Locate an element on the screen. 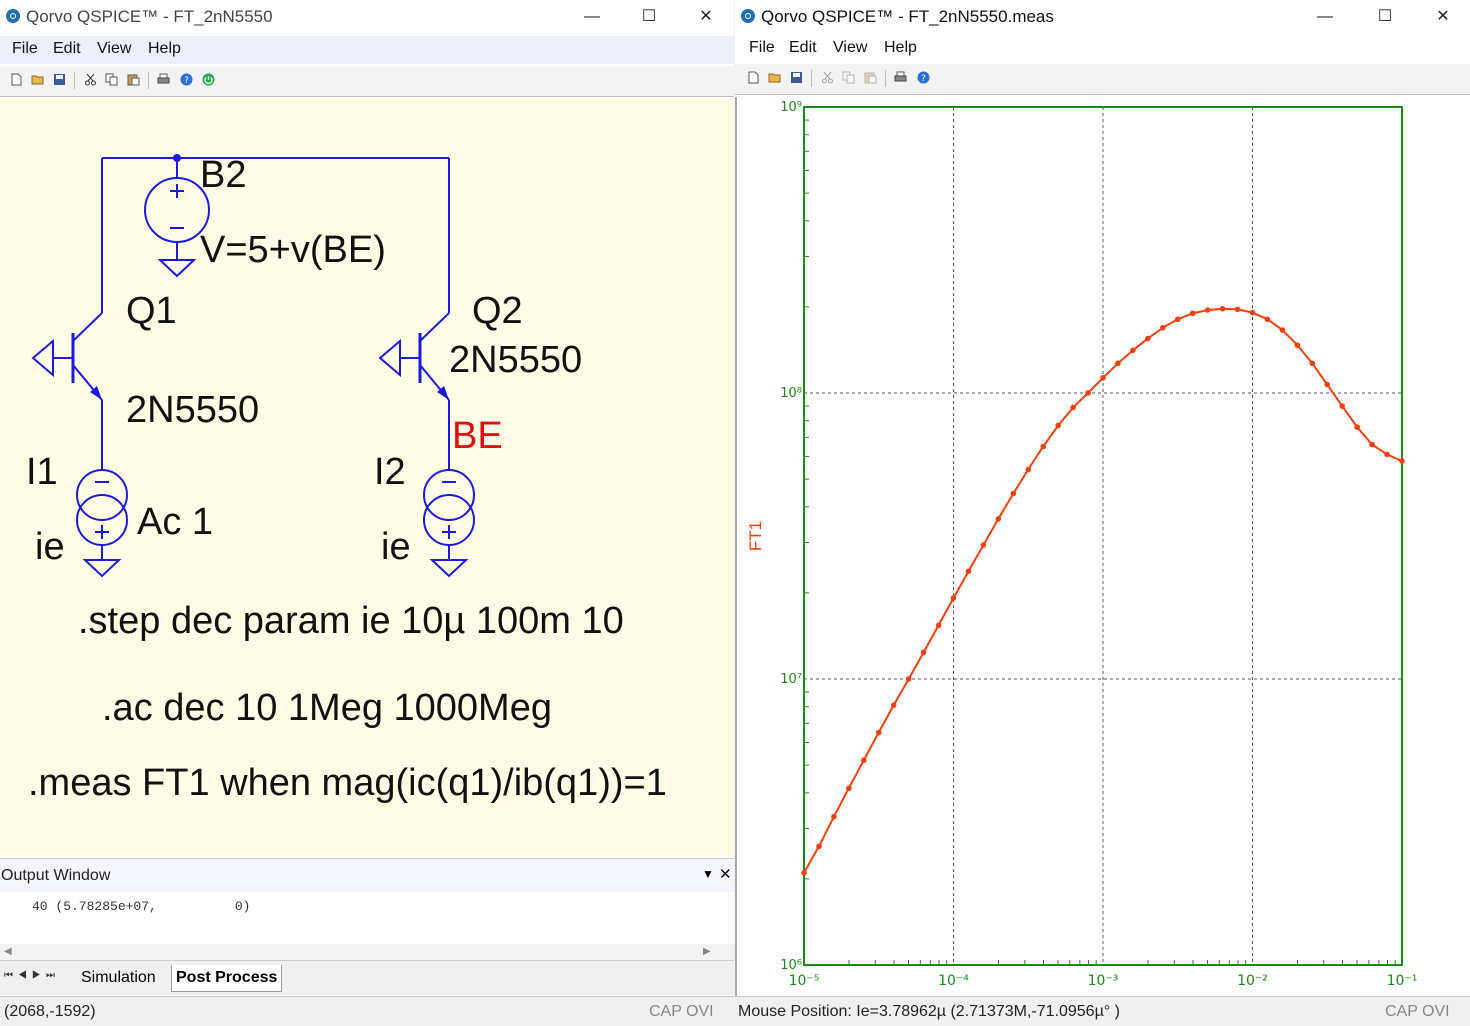 The height and width of the screenshot is (1026, 1470). meas-directive: .meas FT1 when mag(ic(q1)/ib(q1))=1 is located at coordinates (347, 783).